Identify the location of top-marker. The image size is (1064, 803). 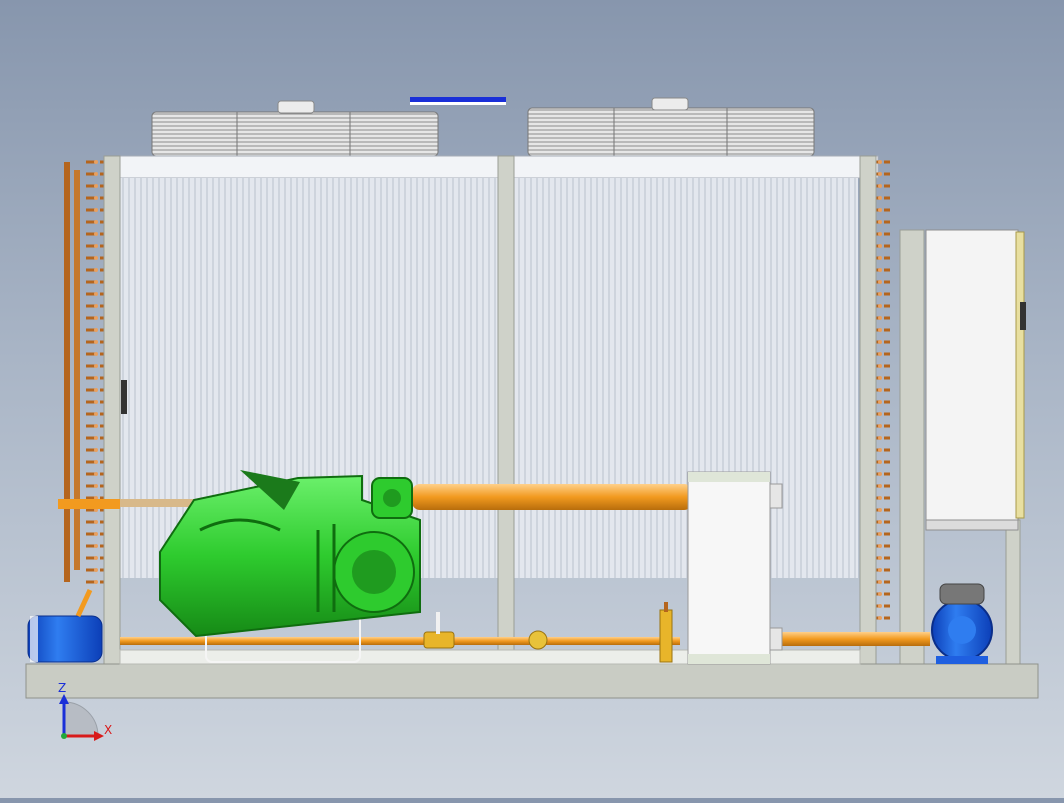
(458, 101).